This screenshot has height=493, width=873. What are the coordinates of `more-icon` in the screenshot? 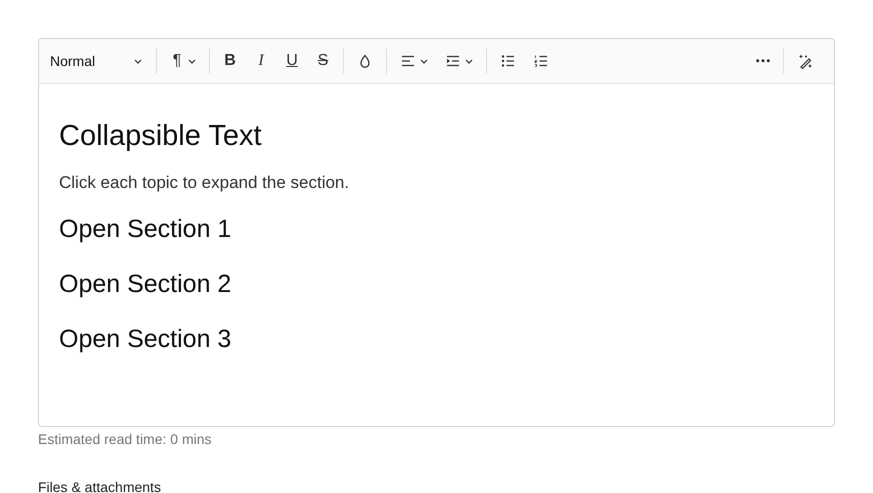 It's located at (763, 61).